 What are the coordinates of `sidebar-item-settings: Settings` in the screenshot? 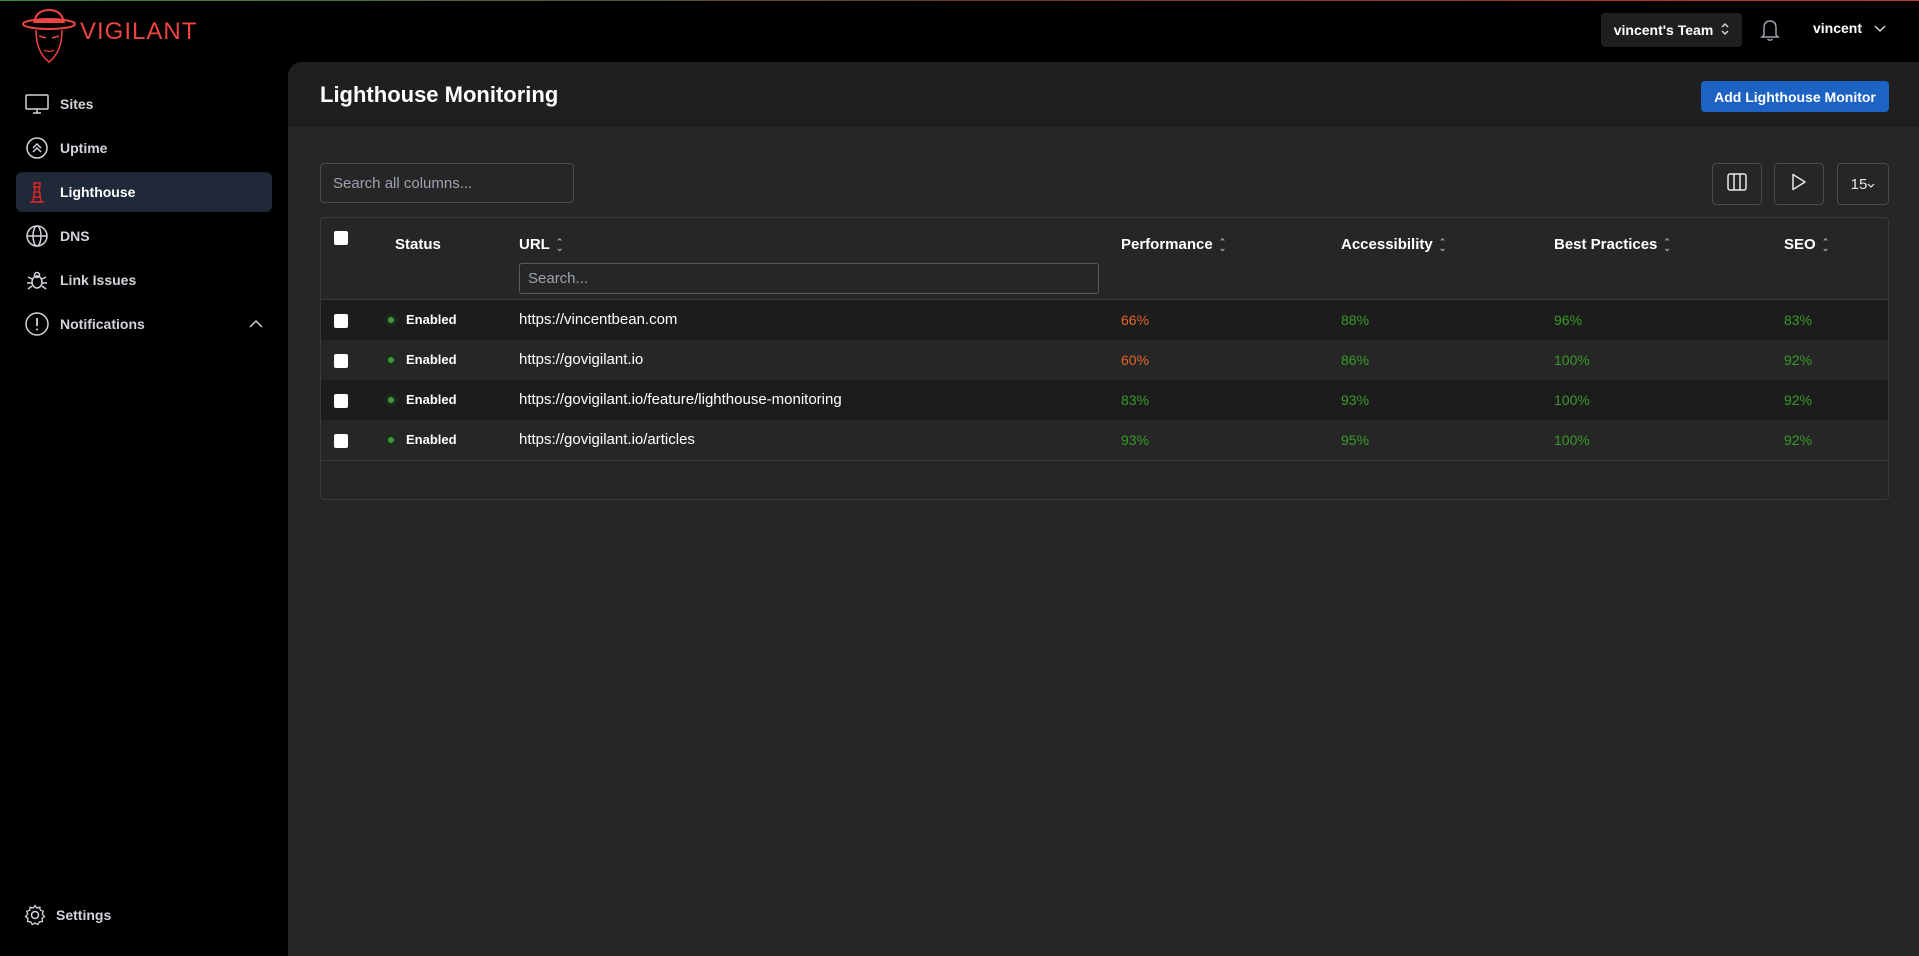 It's located at (67, 915).